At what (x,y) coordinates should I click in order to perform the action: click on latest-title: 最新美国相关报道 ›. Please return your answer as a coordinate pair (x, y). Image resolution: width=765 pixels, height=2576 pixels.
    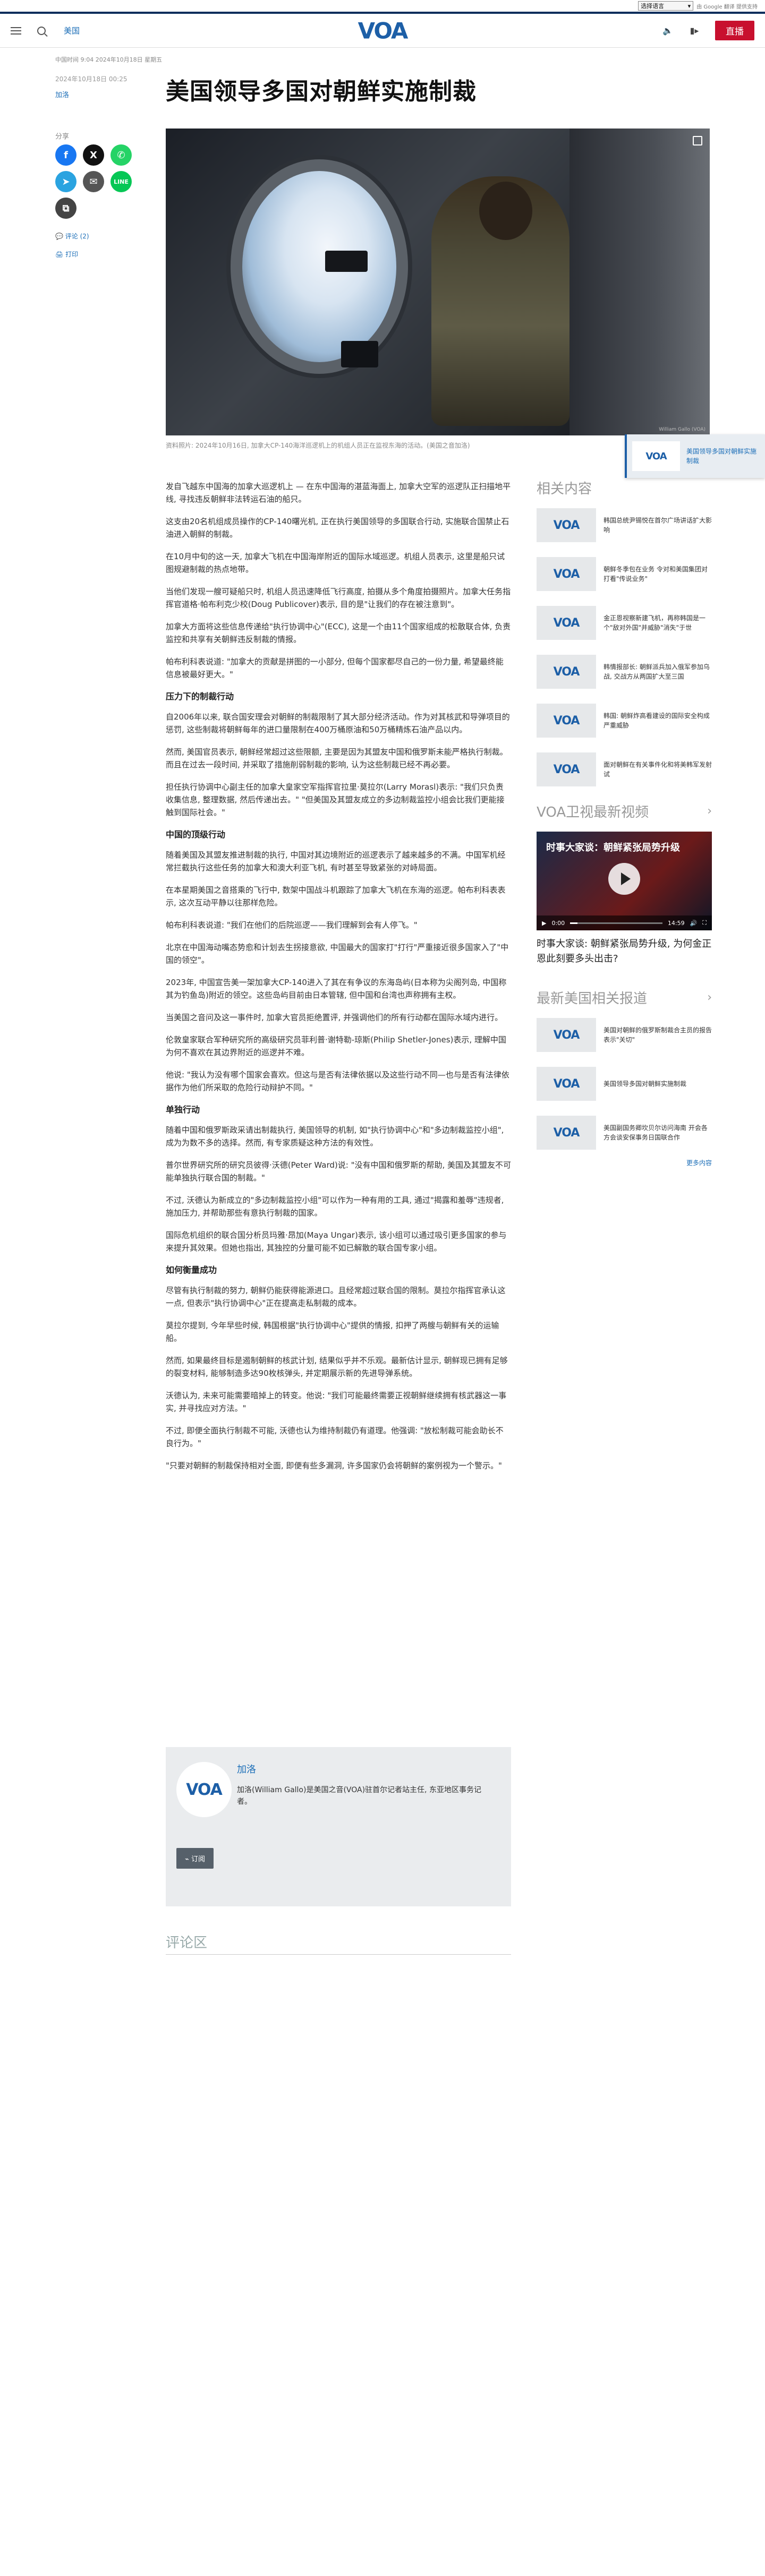
    Looking at the image, I should click on (624, 997).